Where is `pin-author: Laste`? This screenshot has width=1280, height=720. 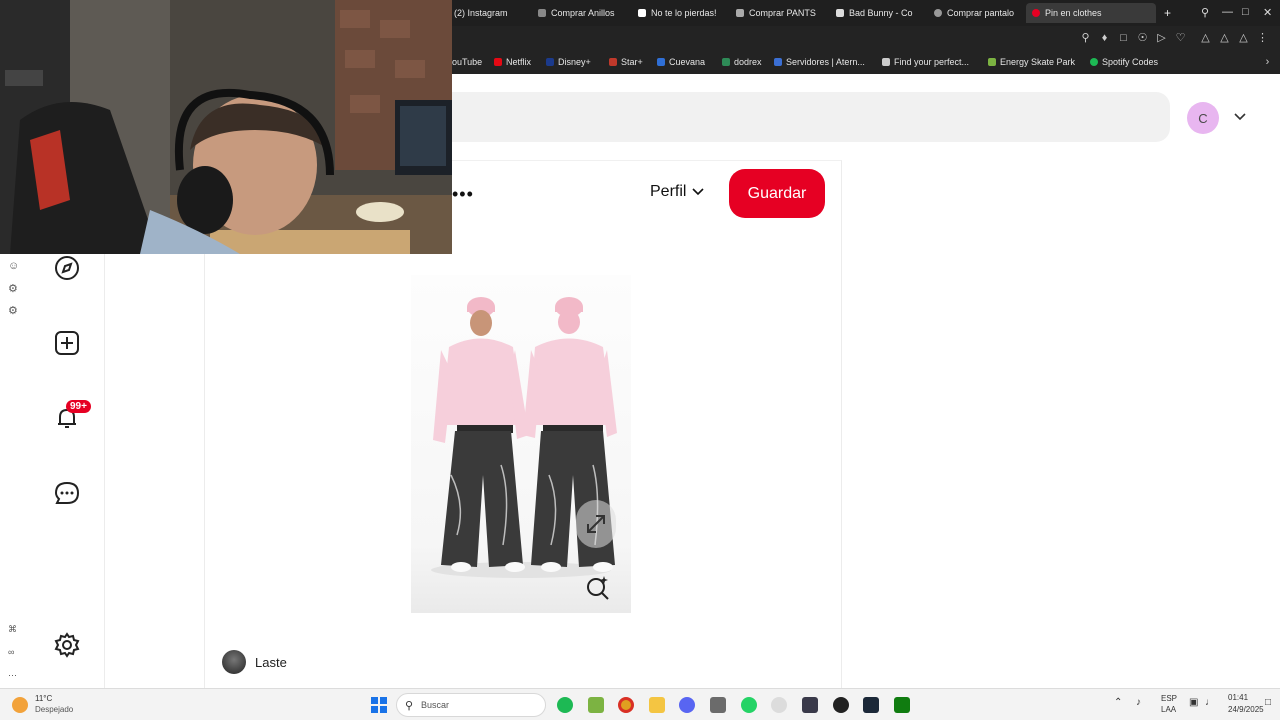 pin-author: Laste is located at coordinates (254, 662).